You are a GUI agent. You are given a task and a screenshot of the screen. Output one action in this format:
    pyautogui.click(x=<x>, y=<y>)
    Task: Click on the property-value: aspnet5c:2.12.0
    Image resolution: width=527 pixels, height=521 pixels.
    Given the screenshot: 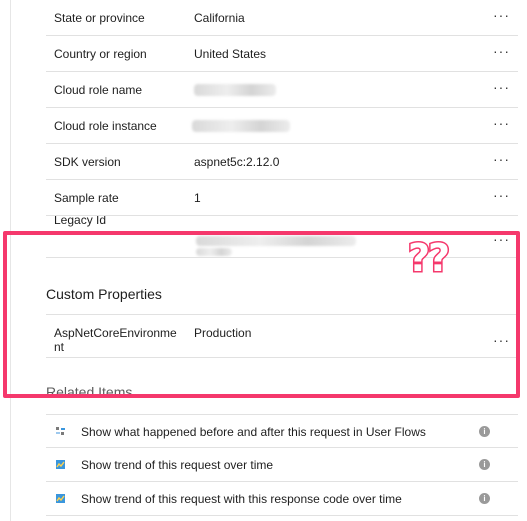 What is the action you would take?
    pyautogui.click(x=237, y=162)
    